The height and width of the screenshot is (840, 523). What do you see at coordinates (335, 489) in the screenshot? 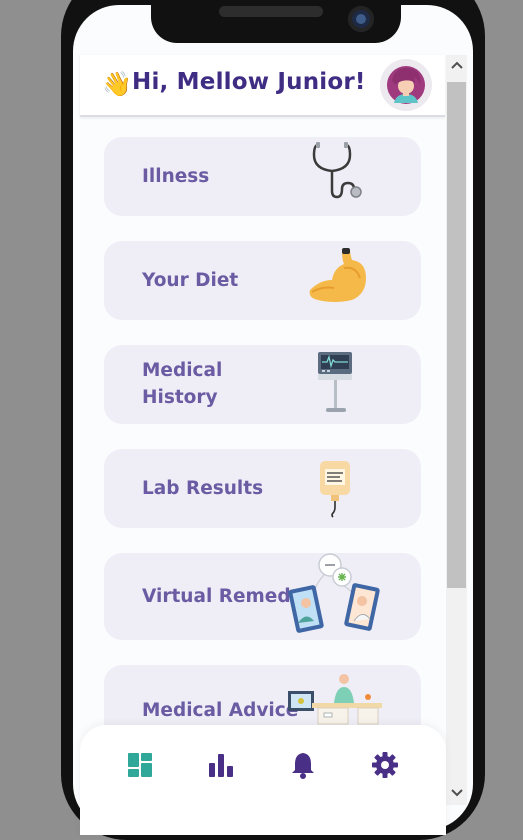
I see `iv-bag-icon` at bounding box center [335, 489].